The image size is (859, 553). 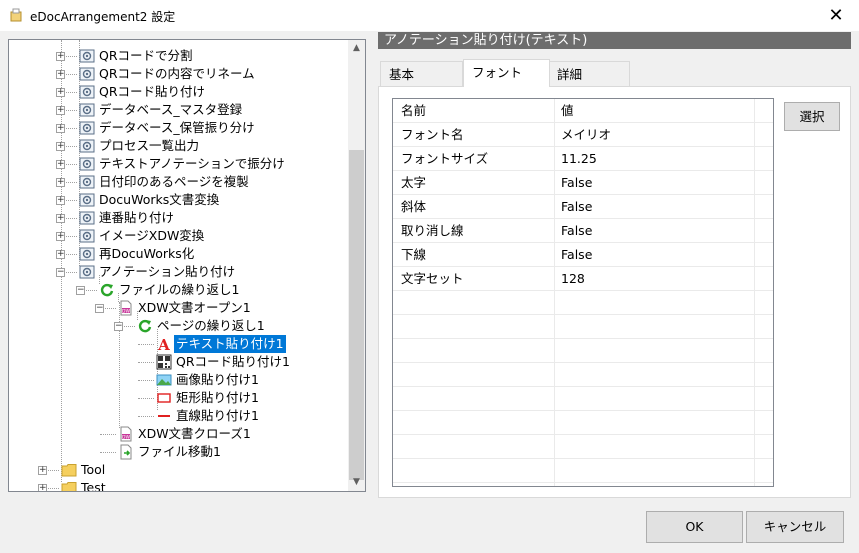 I want to click on tree-item-label: 矩形貼り付け1, so click(x=217, y=397).